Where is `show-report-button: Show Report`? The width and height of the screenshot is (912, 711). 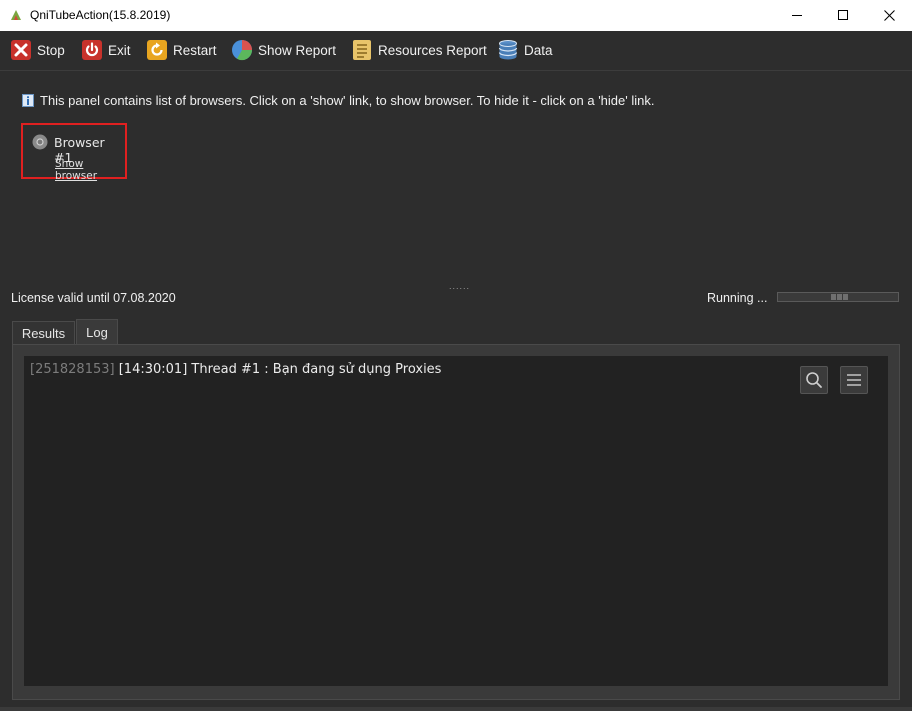
show-report-button: Show Report is located at coordinates (283, 50).